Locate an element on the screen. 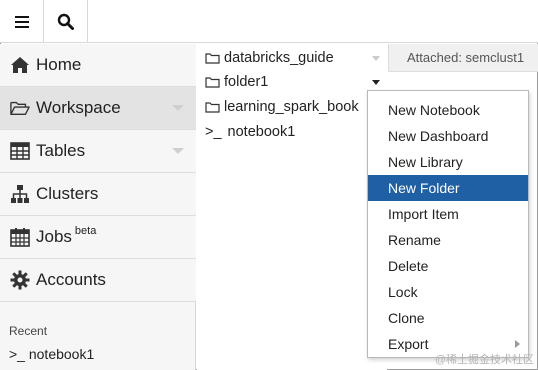  watermark: @稀土掘金技术社区 is located at coordinates (484, 360).